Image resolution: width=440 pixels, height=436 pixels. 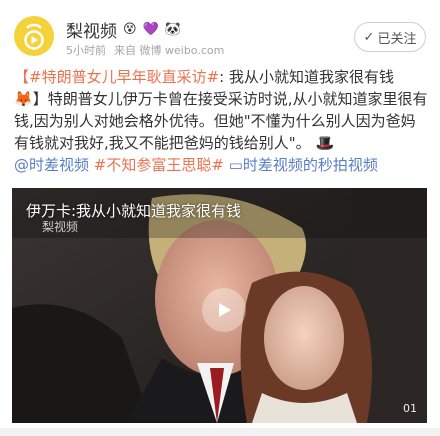 I want to click on pear-logo-icon, so click(x=34, y=36).